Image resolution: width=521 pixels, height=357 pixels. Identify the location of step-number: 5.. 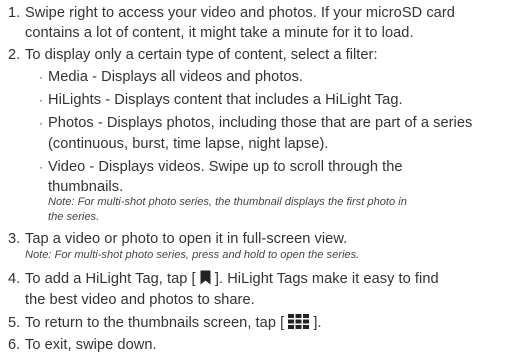
(14, 323).